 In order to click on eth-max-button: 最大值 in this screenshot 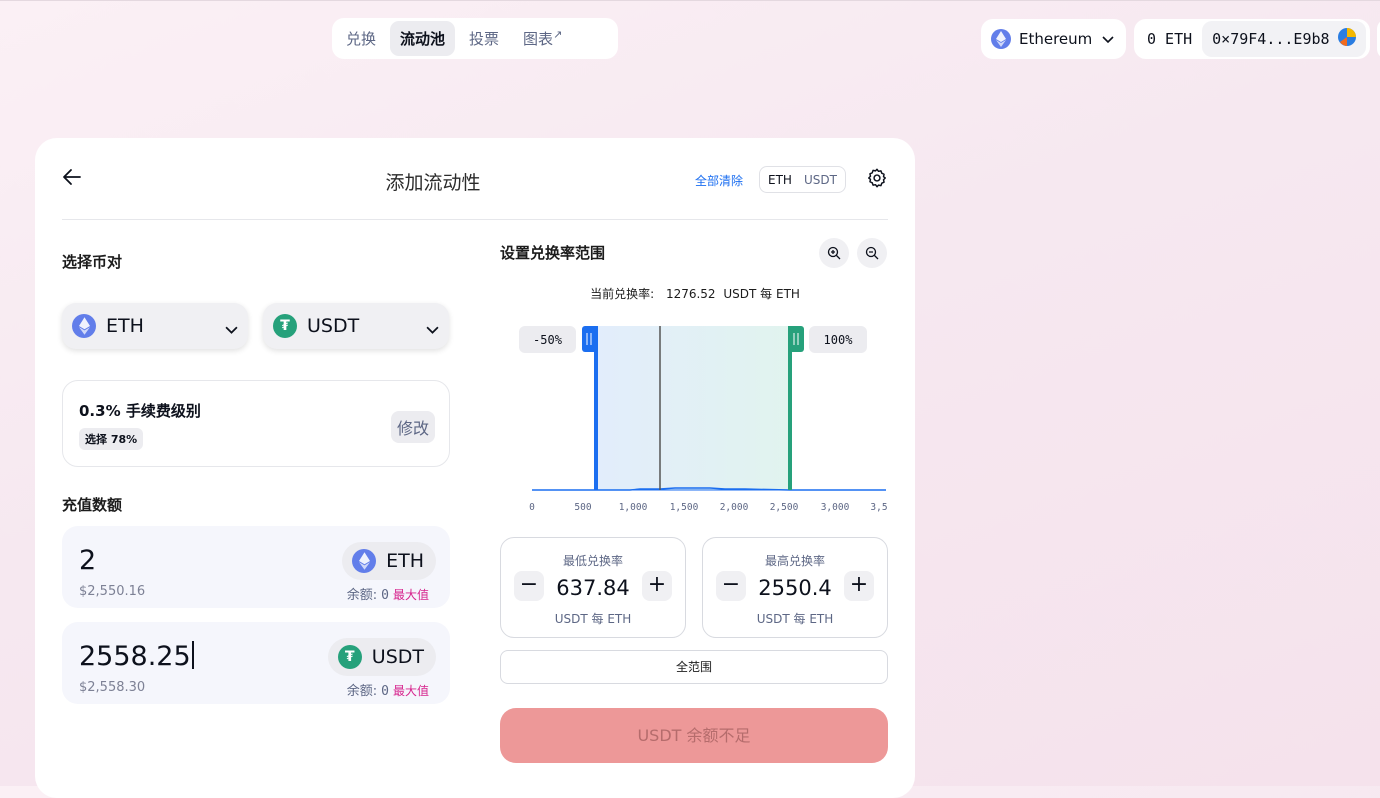, I will do `click(411, 595)`.